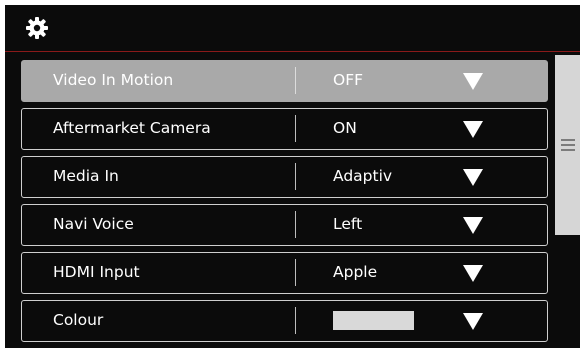  I want to click on setting-row-colour: Colour, so click(284, 321).